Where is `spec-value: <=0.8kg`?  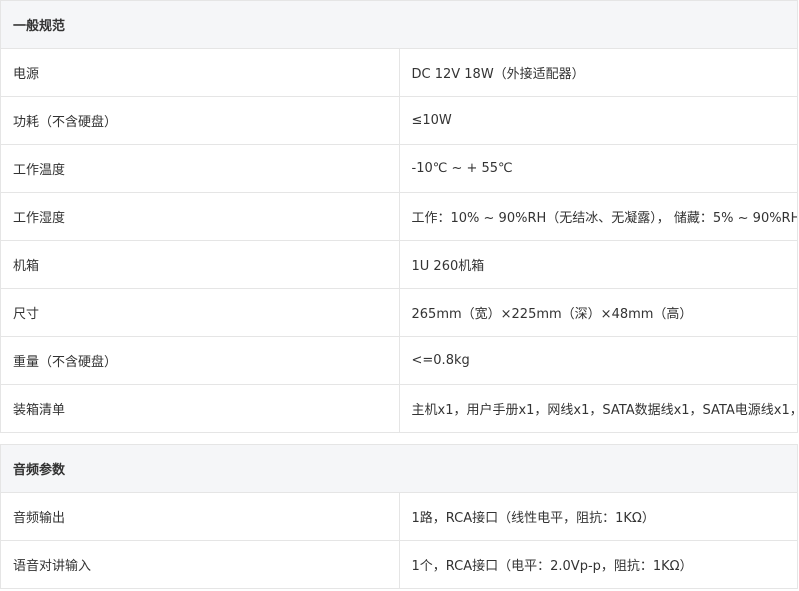
spec-value: <=0.8kg is located at coordinates (598, 360).